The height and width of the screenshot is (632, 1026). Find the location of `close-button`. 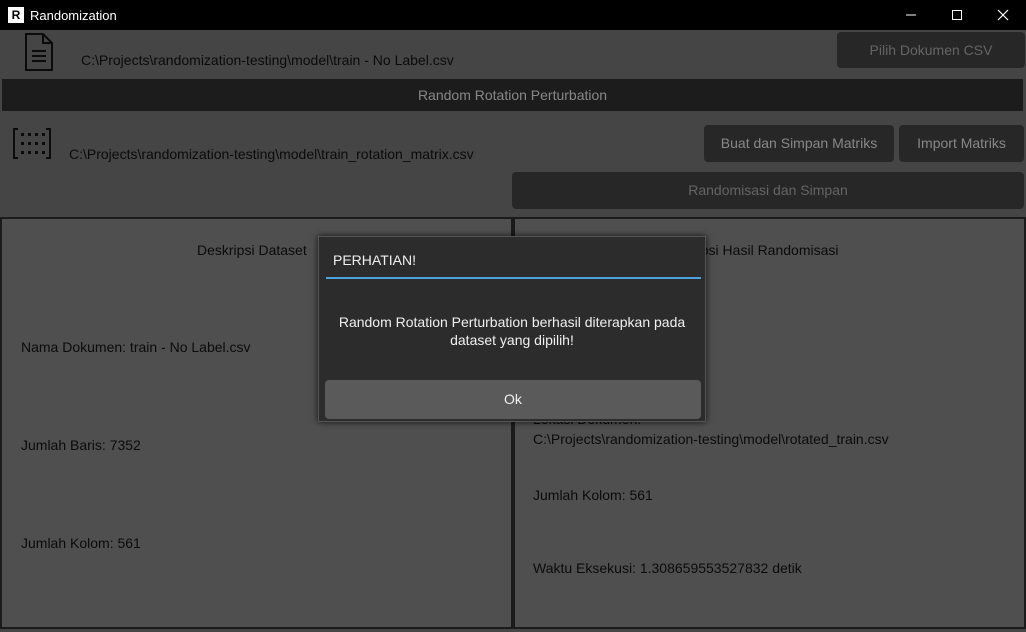

close-button is located at coordinates (1003, 15).